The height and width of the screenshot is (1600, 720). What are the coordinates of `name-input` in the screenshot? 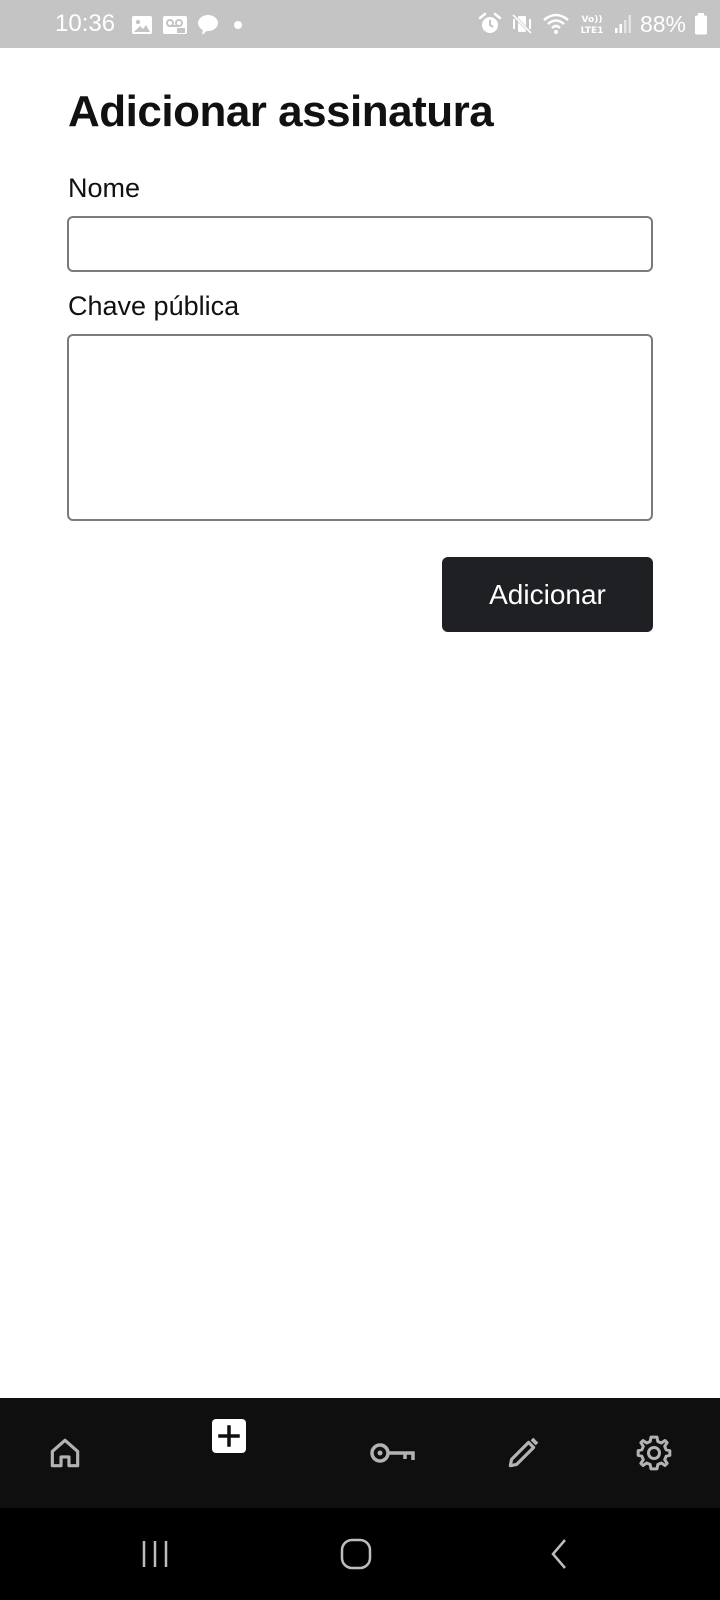 It's located at (360, 244).